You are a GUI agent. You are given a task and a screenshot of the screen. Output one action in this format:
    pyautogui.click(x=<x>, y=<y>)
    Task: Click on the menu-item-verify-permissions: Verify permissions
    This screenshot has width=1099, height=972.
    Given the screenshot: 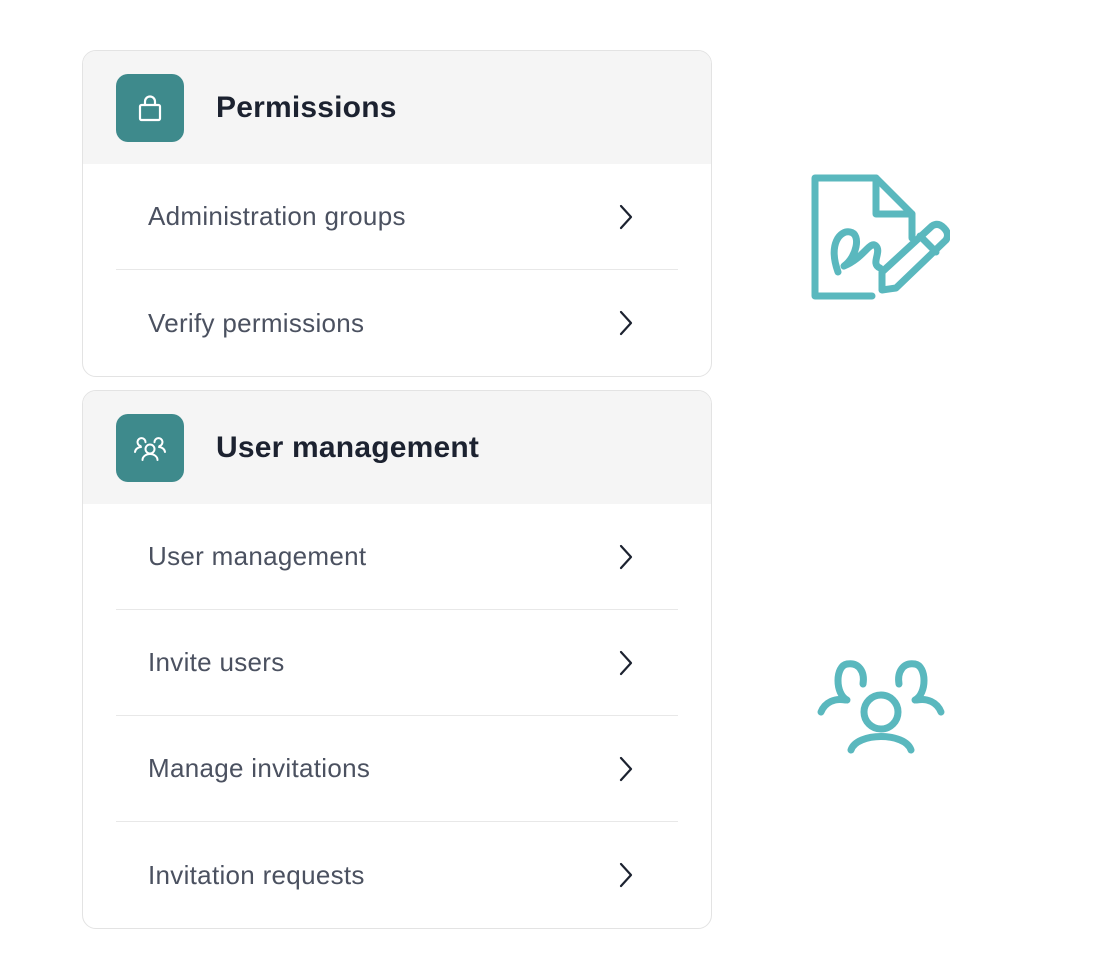 What is the action you would take?
    pyautogui.click(x=397, y=323)
    